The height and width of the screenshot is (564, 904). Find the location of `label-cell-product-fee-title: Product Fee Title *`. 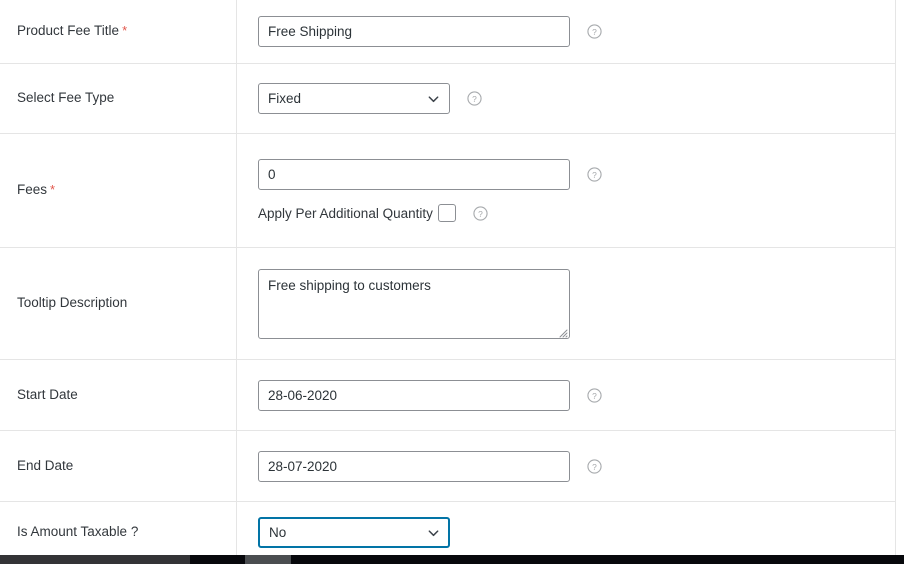

label-cell-product-fee-title: Product Fee Title * is located at coordinates (118, 31).